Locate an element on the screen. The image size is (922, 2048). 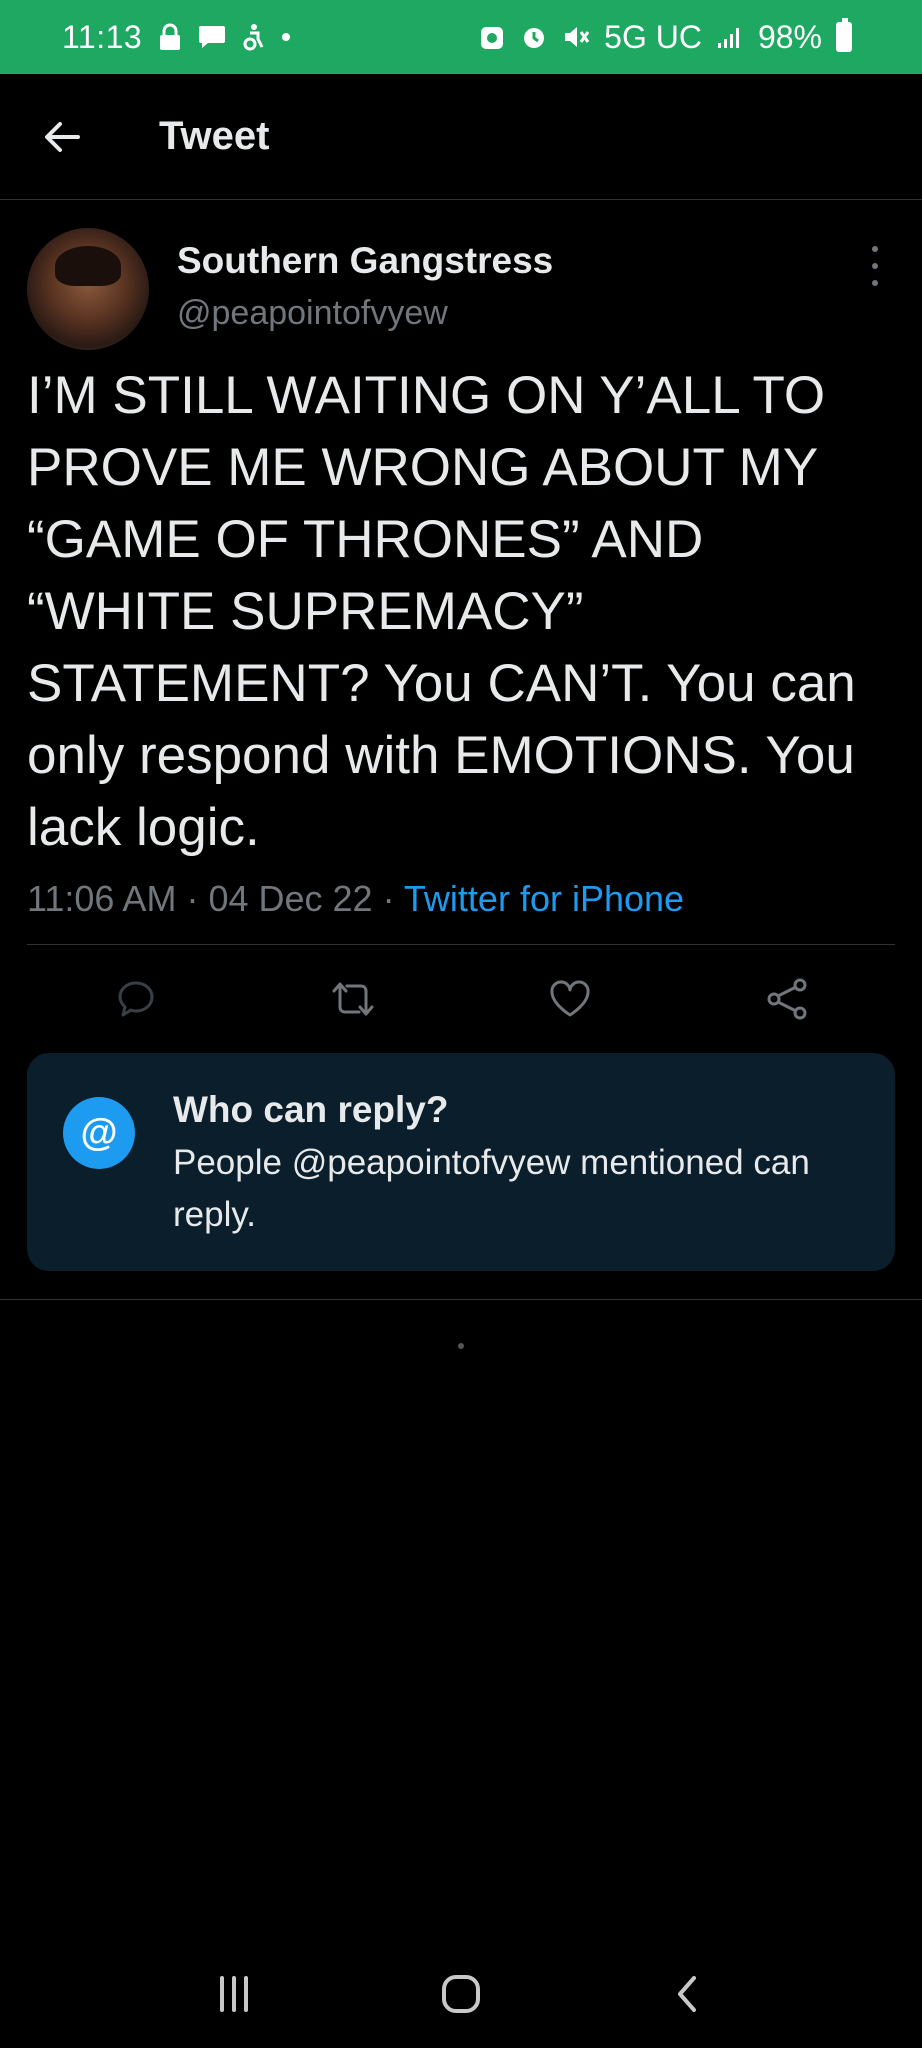
system-back-button is located at coordinates (688, 1994).